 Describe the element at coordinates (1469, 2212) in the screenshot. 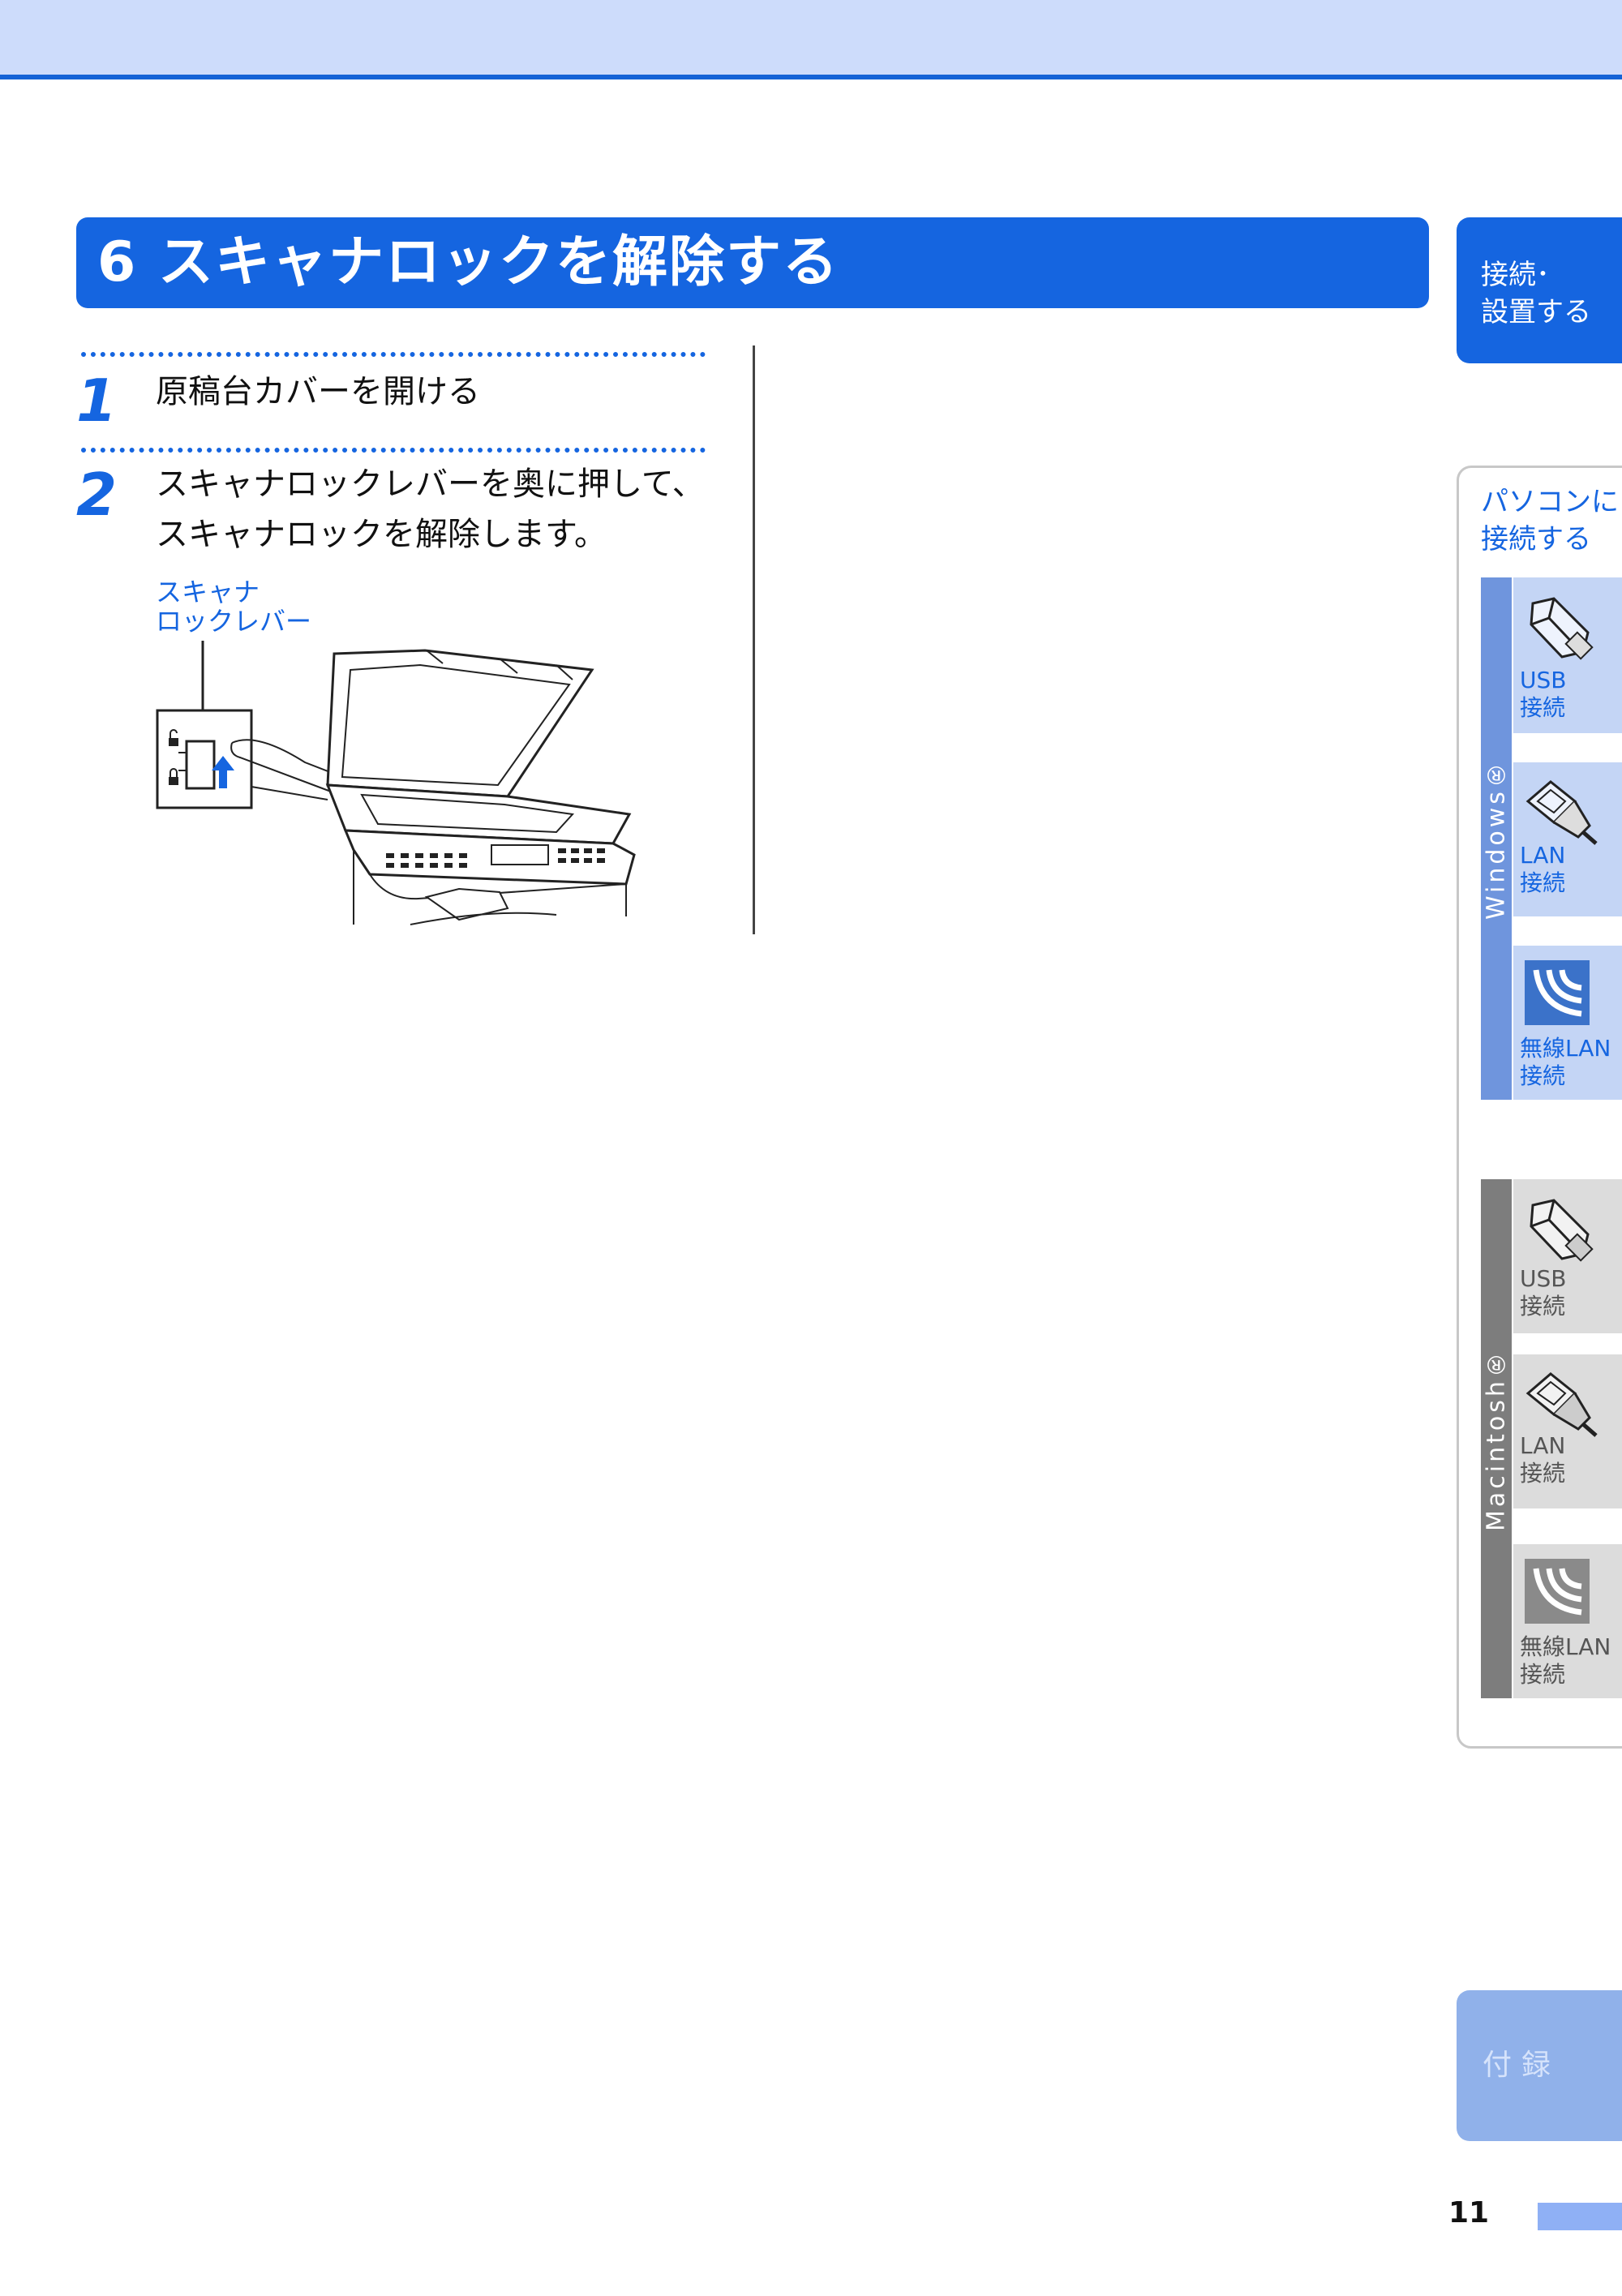

I see `page-number: 11` at that location.